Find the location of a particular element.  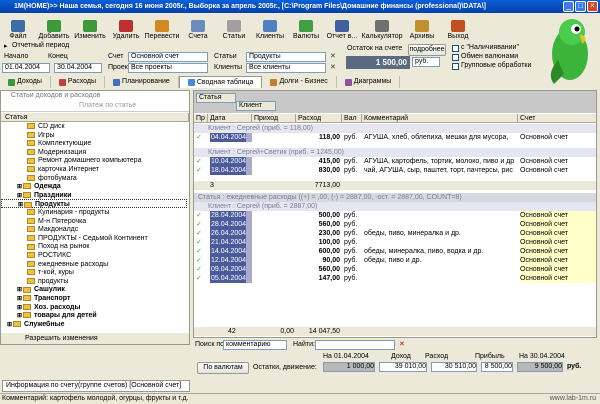

clients-select: Все клиенты is located at coordinates (286, 68).